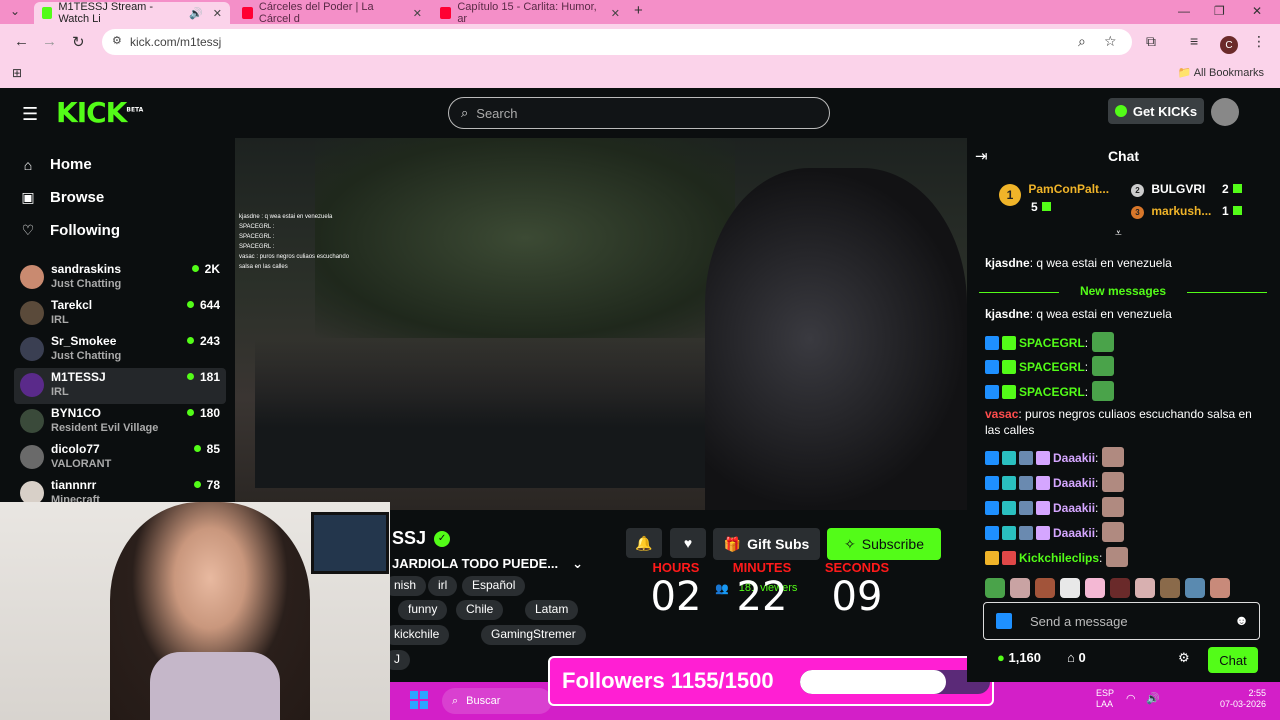 The image size is (1280, 720). Describe the element at coordinates (527, 13) in the screenshot. I see `tab-label: Capítulo 15 - Carlita: Humor, ar` at that location.